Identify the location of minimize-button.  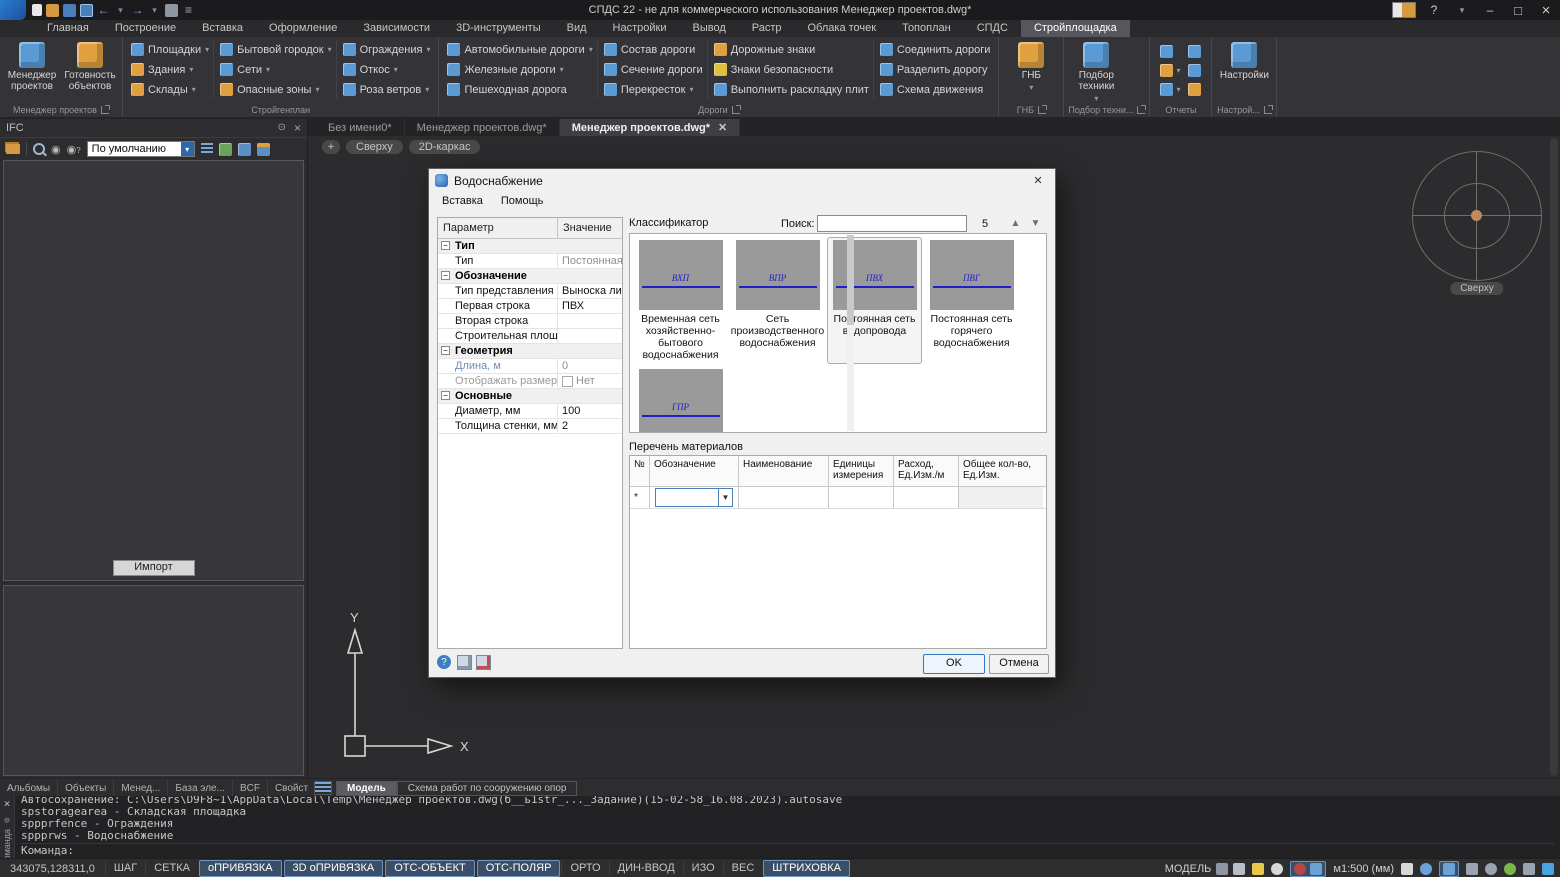
(1490, 10).